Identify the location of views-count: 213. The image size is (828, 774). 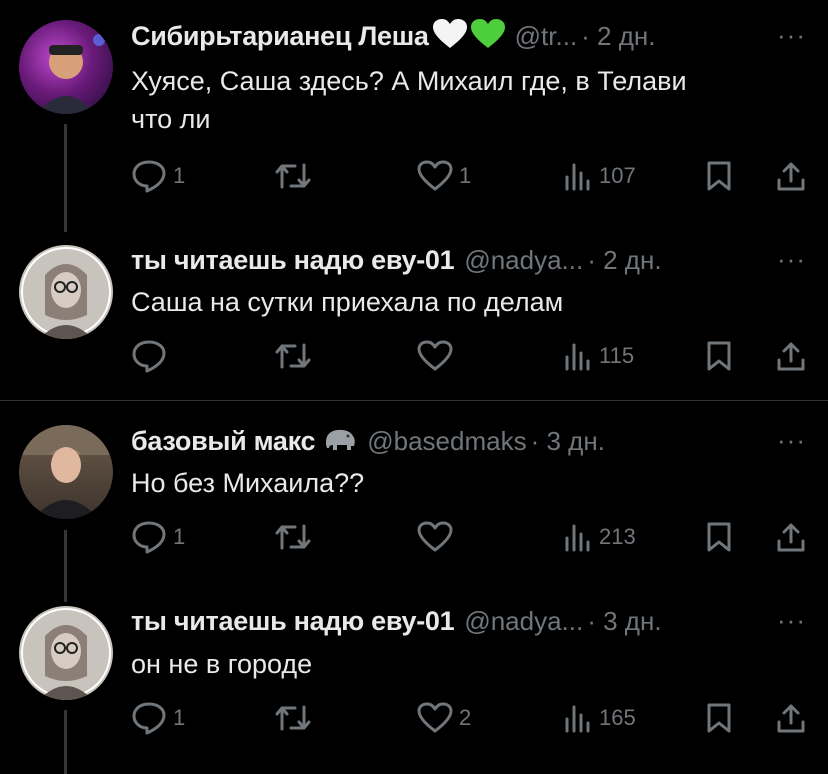
(617, 536).